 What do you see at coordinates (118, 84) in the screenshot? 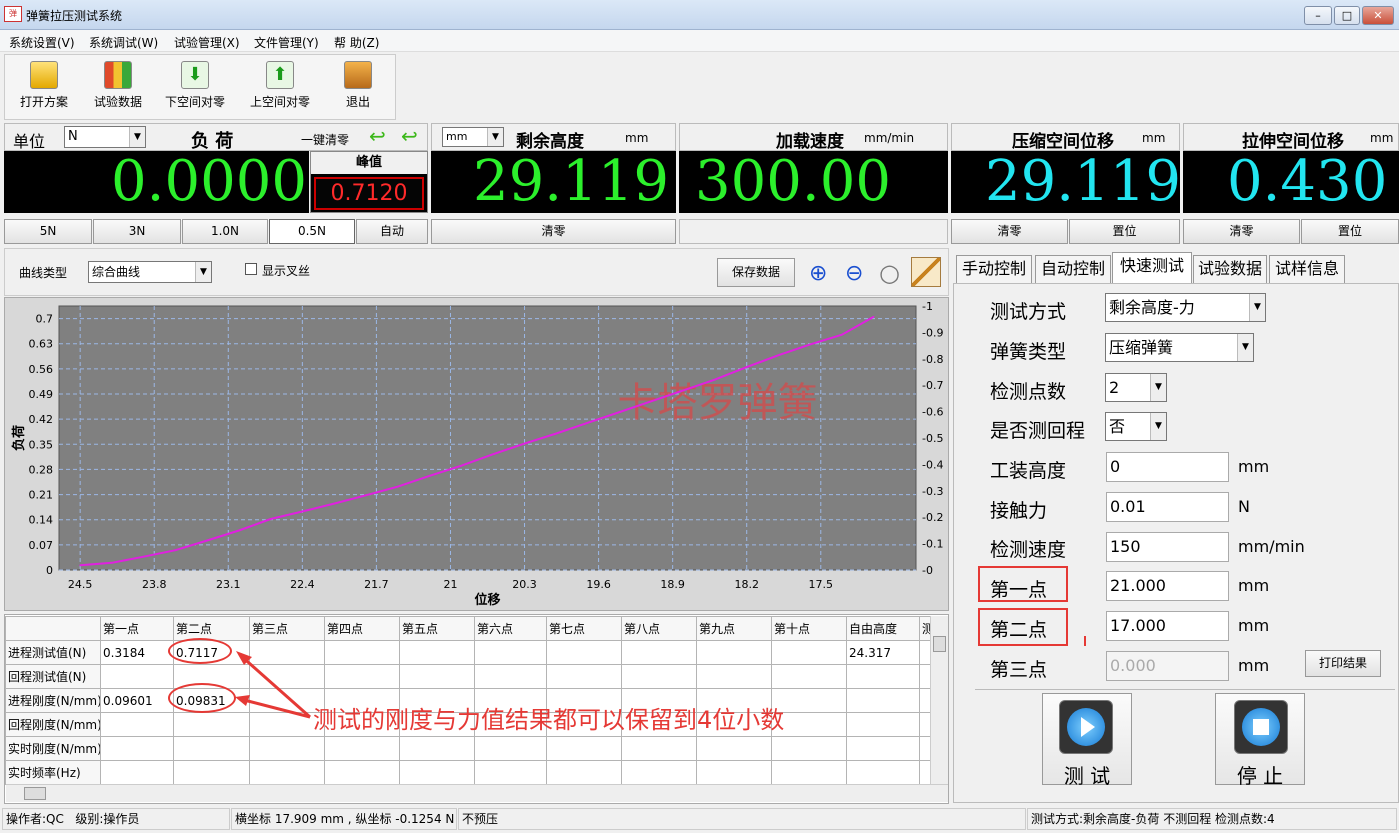
I see `test-data-button: 试验数据` at bounding box center [118, 84].